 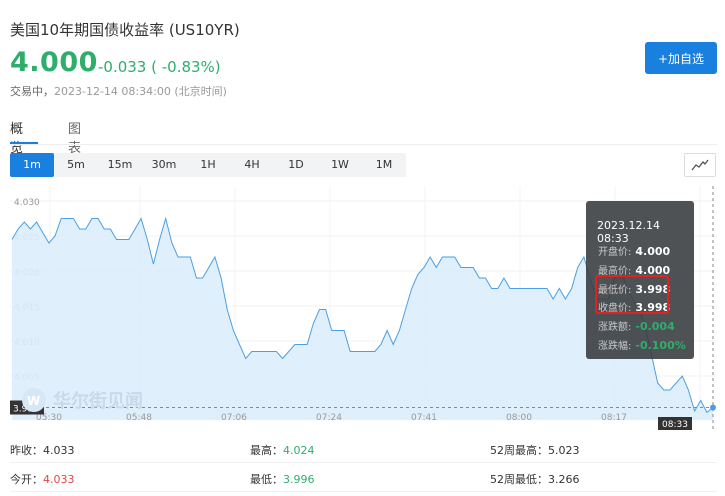 I want to click on x-tick-label: 07:24, so click(x=329, y=418).